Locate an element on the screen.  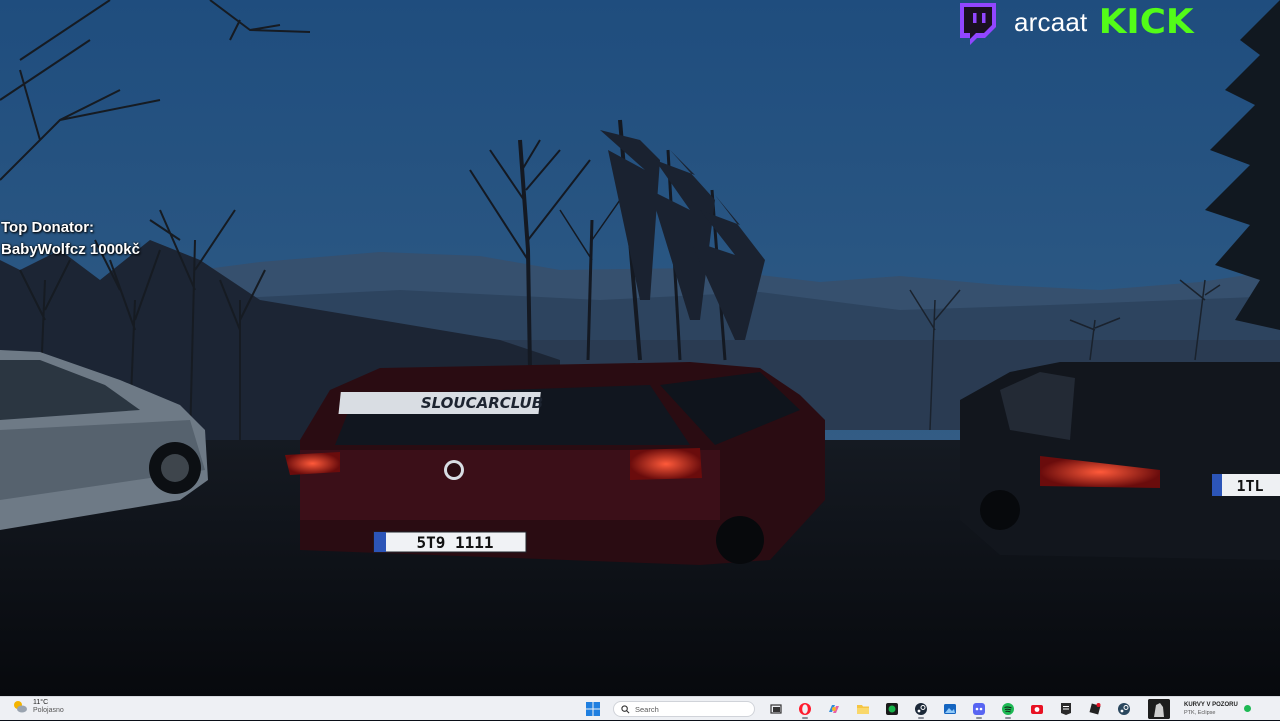
taskbar-search-box is located at coordinates (684, 709).